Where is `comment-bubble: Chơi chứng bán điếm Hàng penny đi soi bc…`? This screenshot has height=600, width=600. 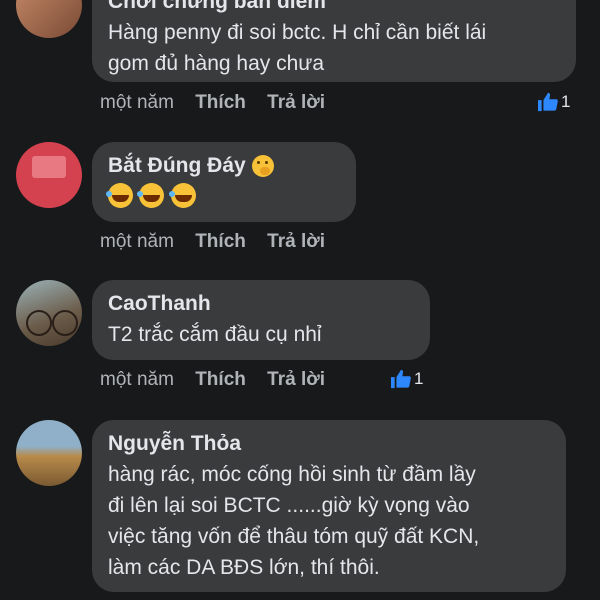 comment-bubble: Chơi chứng bán điếm Hàng penny đi soi bc… is located at coordinates (334, 41).